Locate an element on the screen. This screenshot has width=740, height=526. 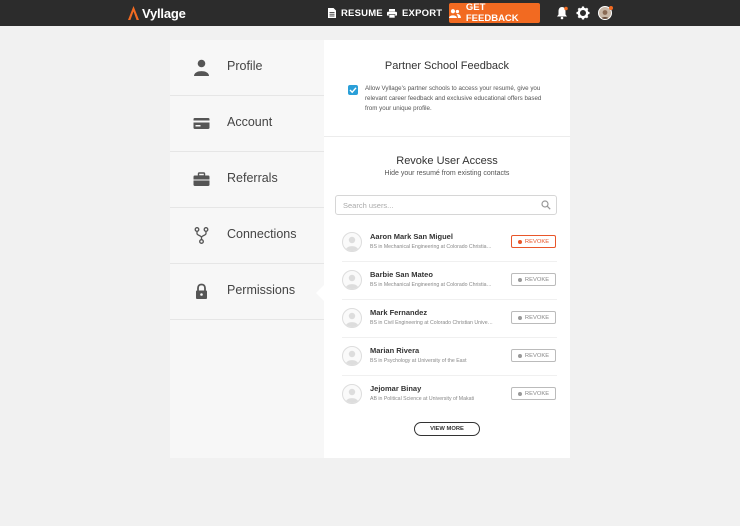
sidebar-item-referrals: Referrals is located at coordinates (247, 180).